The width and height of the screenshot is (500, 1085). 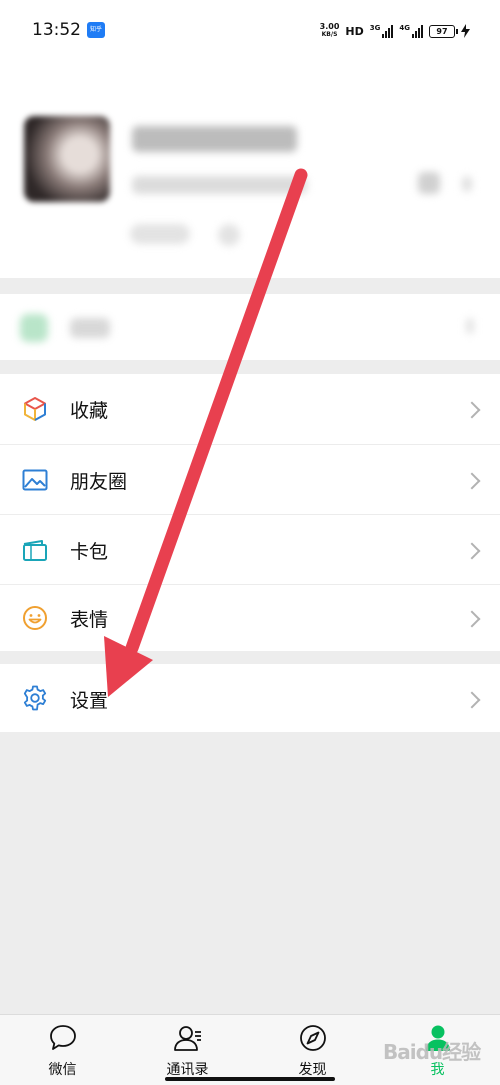 I want to click on moments-label: 朋友圈, so click(x=99, y=482).